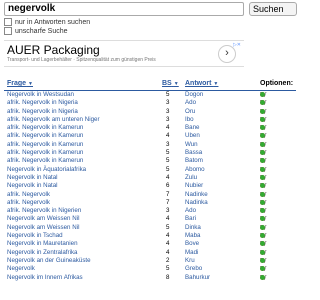 The height and width of the screenshot is (300, 320). What do you see at coordinates (168, 202) in the screenshot?
I see `letter-count: 7` at bounding box center [168, 202].